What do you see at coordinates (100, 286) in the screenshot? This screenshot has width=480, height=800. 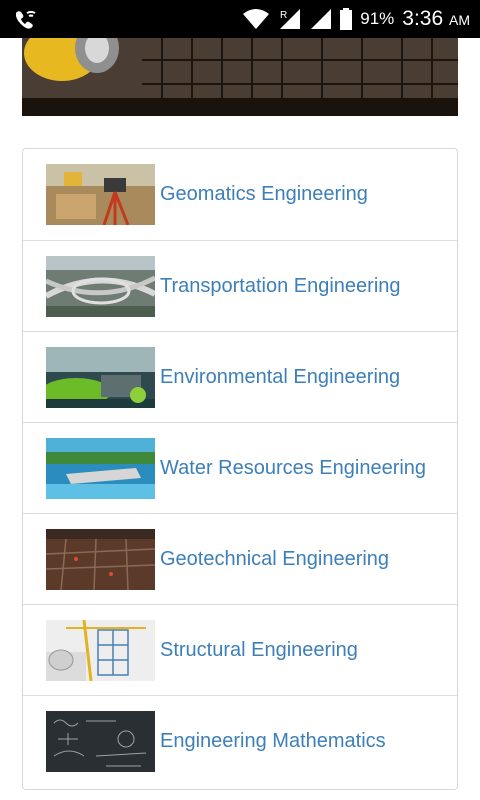 I see `highway-interchange-image` at bounding box center [100, 286].